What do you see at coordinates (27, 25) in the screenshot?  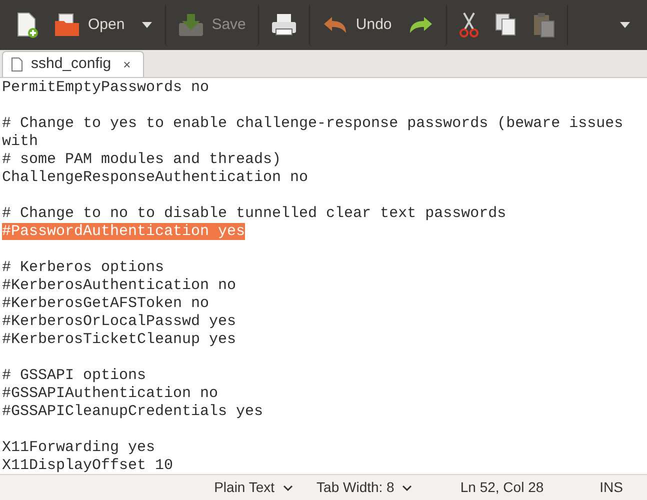 I see `new-file-icon` at bounding box center [27, 25].